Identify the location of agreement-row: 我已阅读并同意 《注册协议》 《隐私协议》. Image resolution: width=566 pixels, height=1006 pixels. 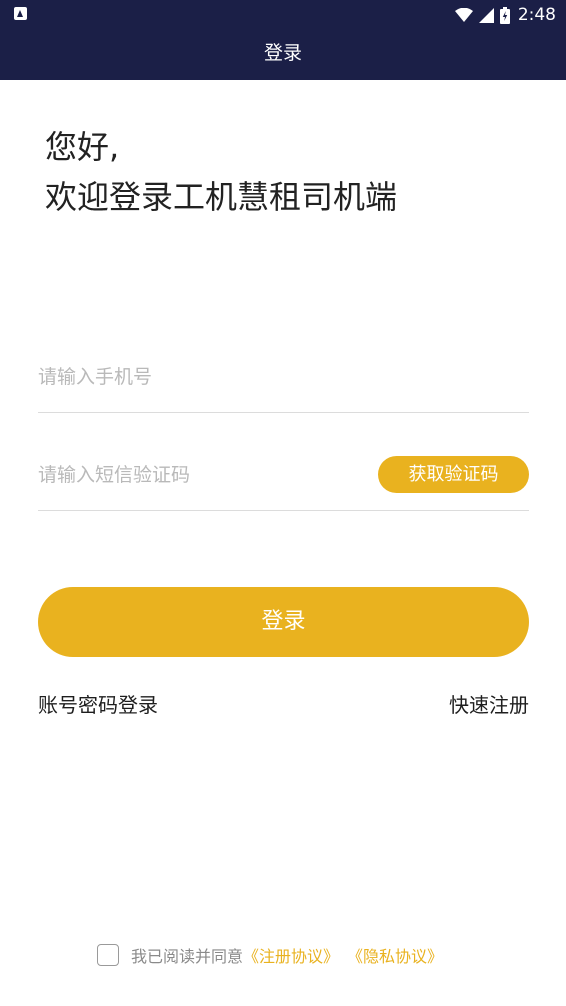
(270, 955).